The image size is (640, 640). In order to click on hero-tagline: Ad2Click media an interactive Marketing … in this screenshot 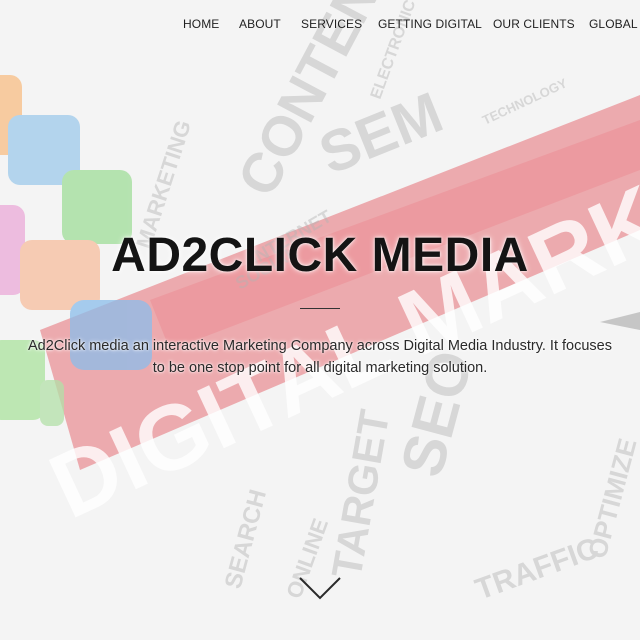, I will do `click(320, 357)`.